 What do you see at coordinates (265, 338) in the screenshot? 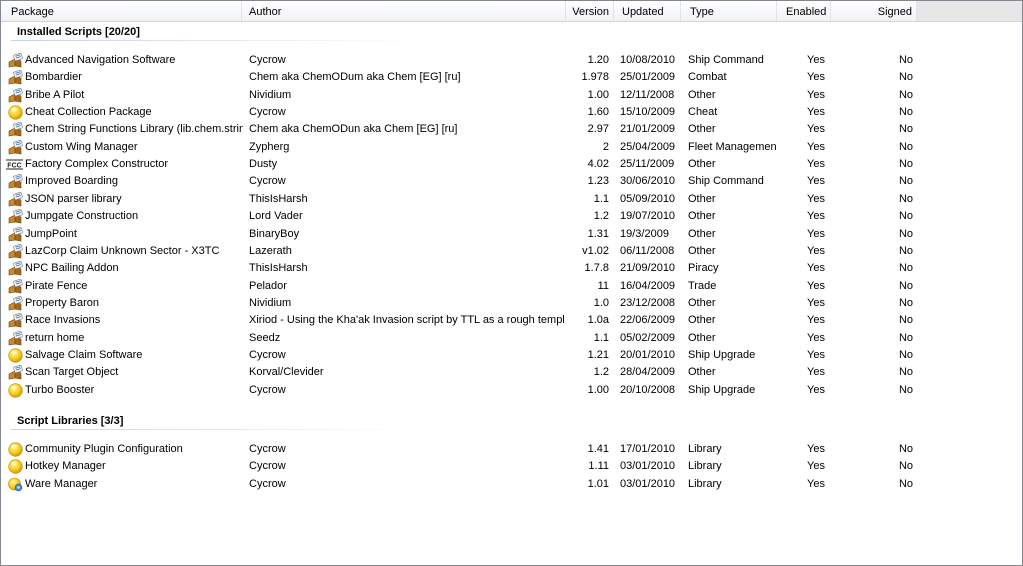
I see `author-cell: Seedz` at bounding box center [265, 338].